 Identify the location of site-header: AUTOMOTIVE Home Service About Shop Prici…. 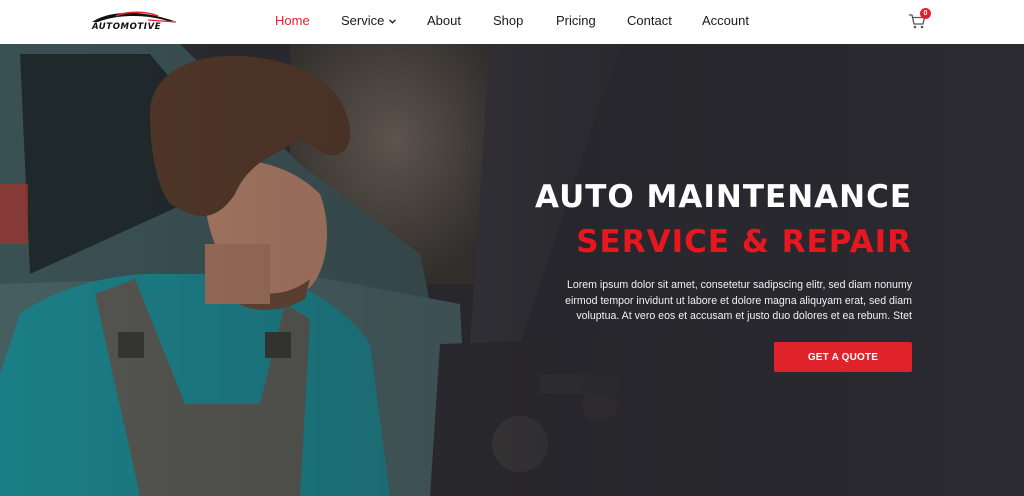
(512, 22).